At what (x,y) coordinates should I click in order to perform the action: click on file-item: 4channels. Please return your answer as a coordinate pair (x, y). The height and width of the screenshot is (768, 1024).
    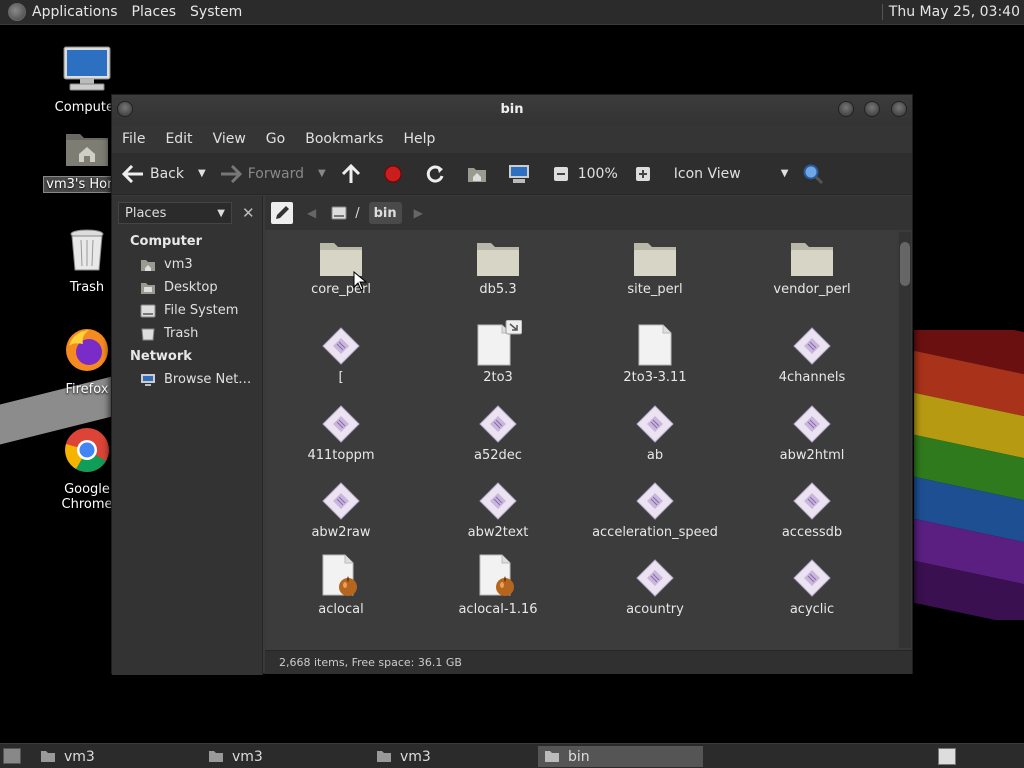
    Looking at the image, I should click on (812, 354).